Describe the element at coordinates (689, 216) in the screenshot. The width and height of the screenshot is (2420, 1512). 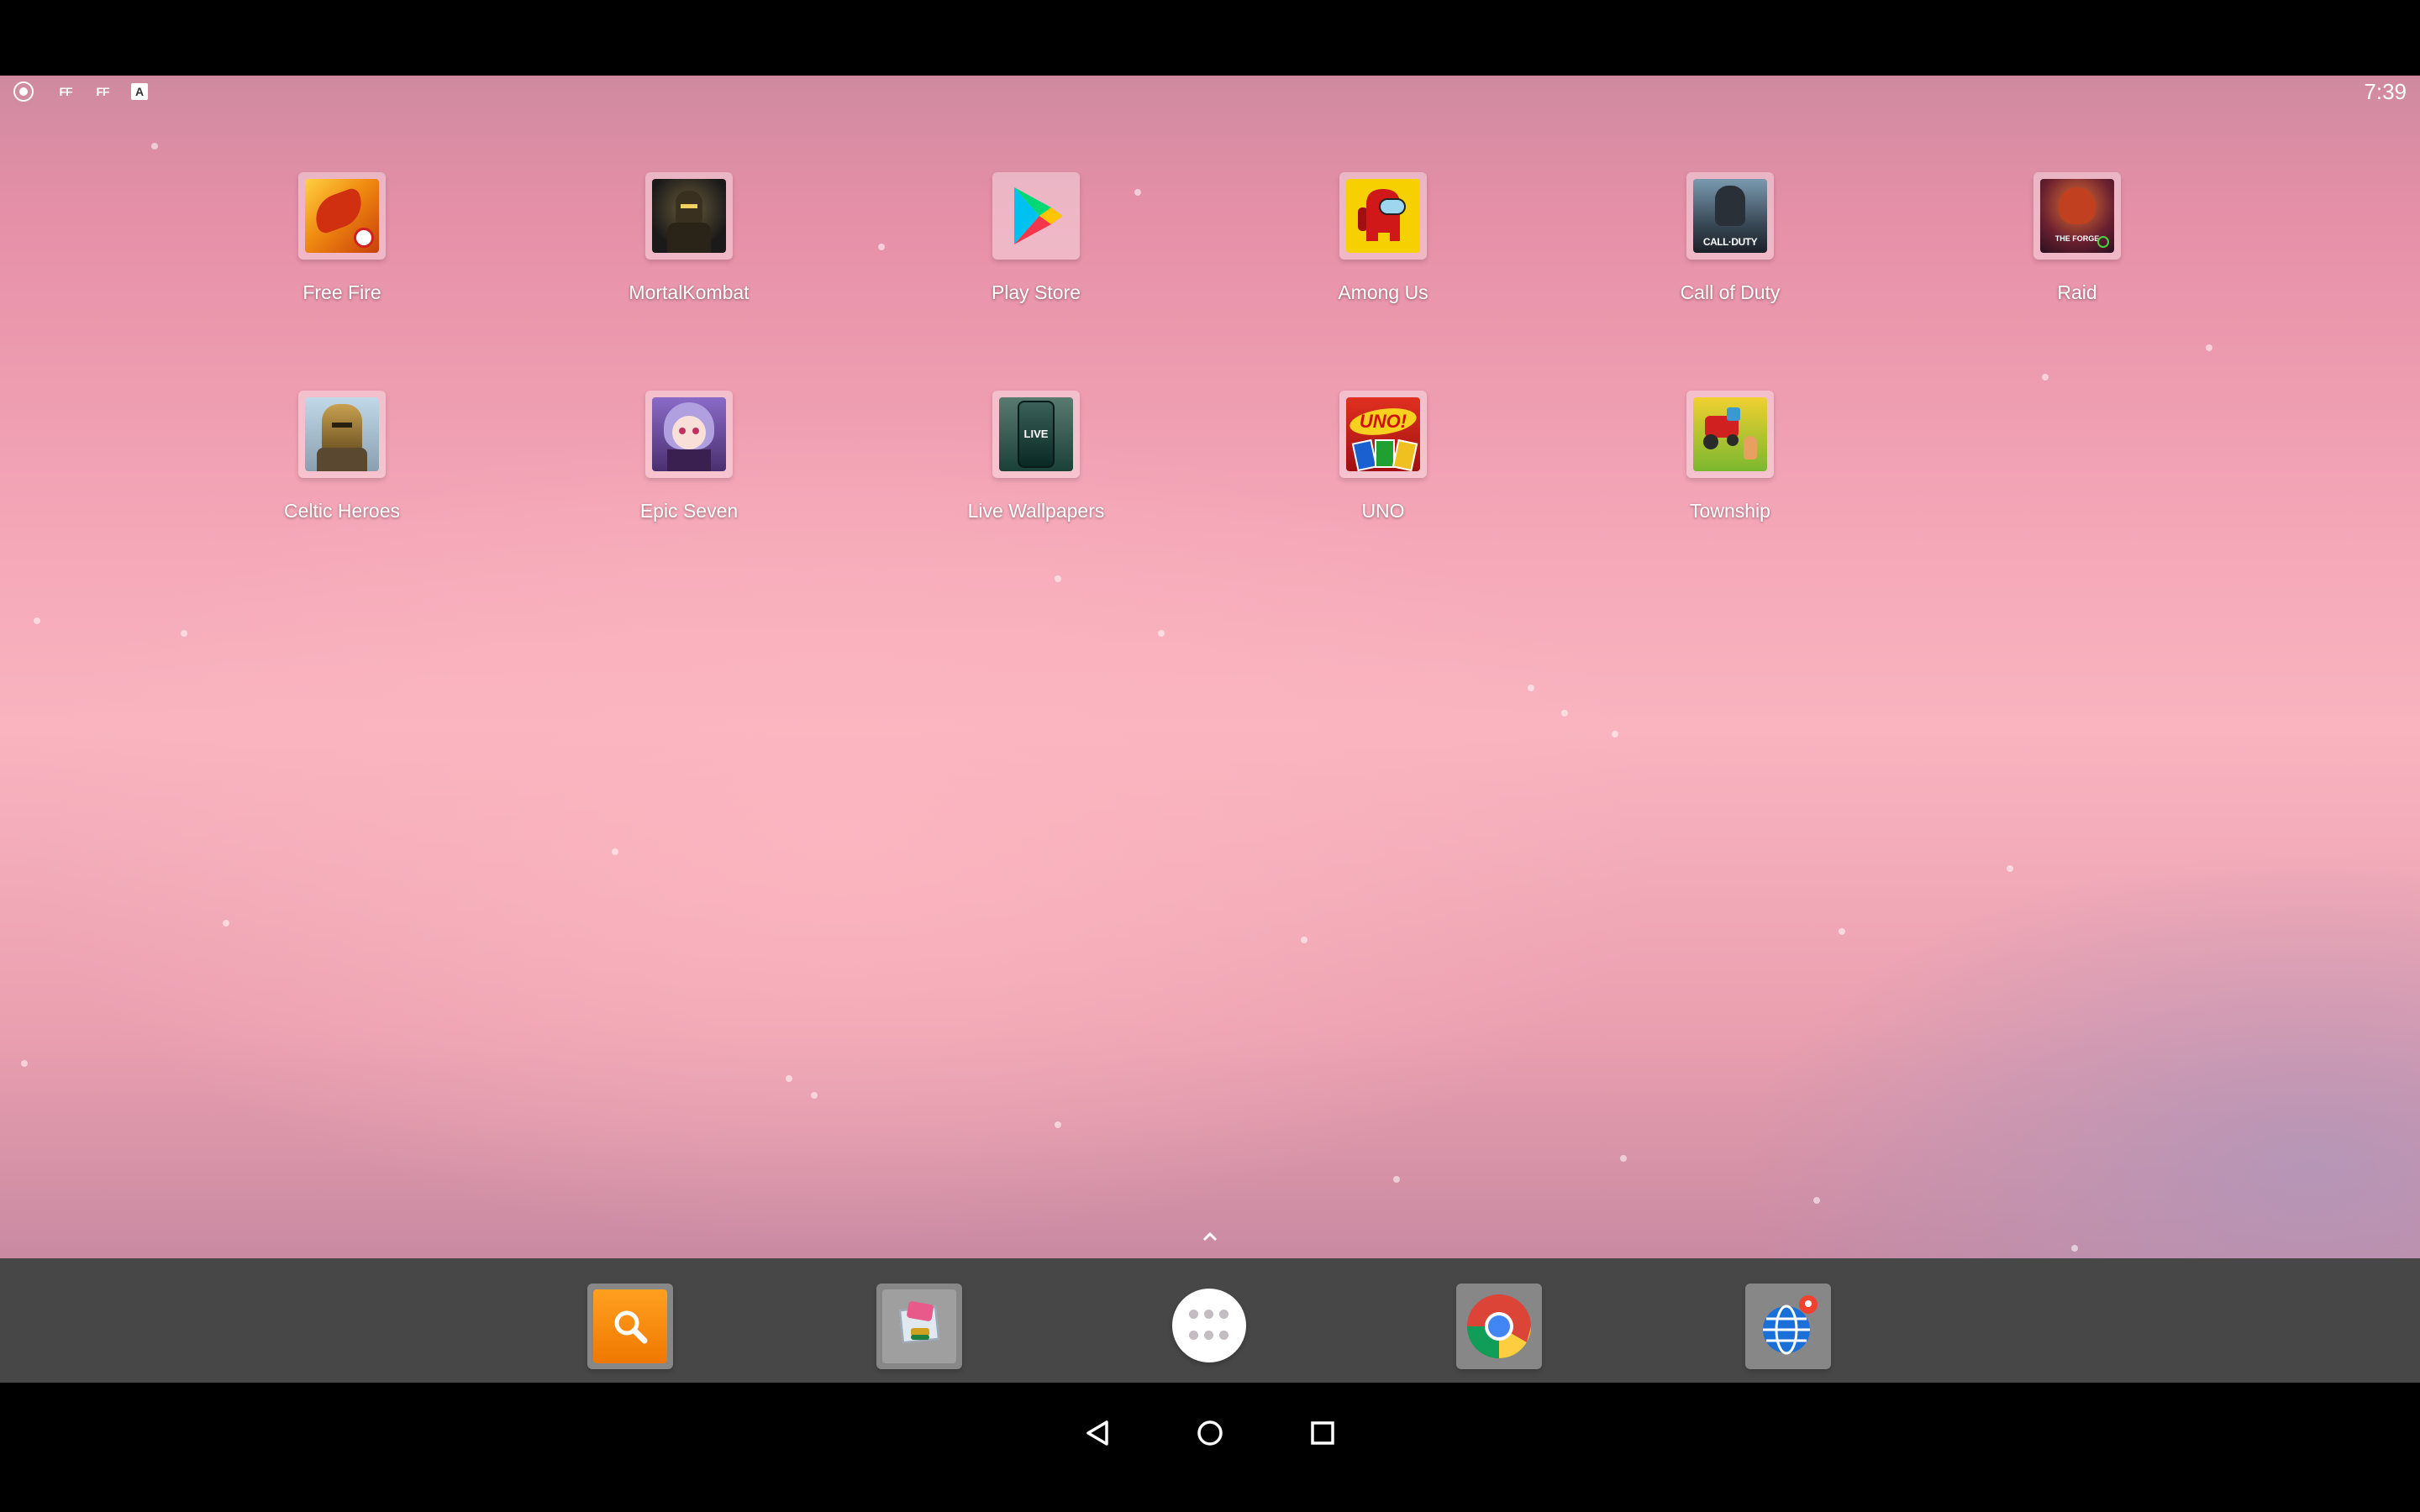
I see `mortal-kombat-icon` at that location.